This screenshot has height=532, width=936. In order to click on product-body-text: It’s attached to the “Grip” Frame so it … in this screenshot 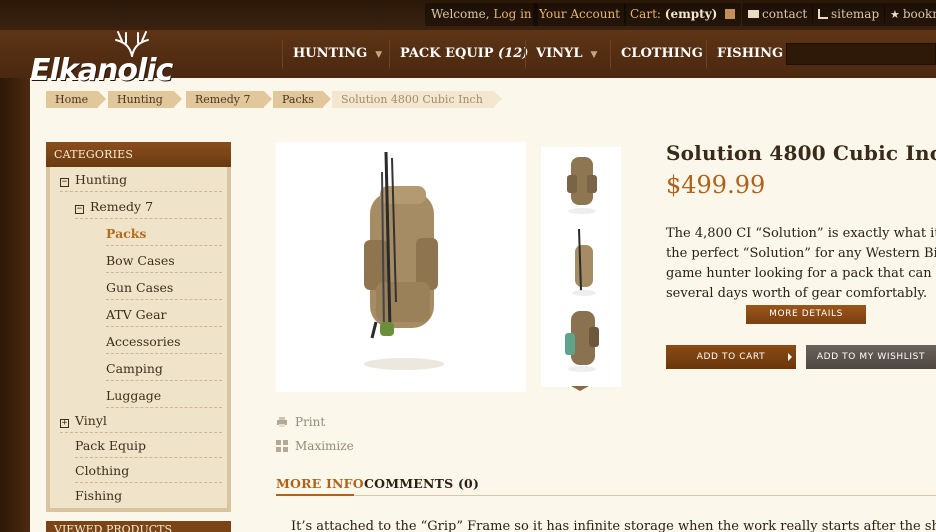, I will do `click(613, 525)`.